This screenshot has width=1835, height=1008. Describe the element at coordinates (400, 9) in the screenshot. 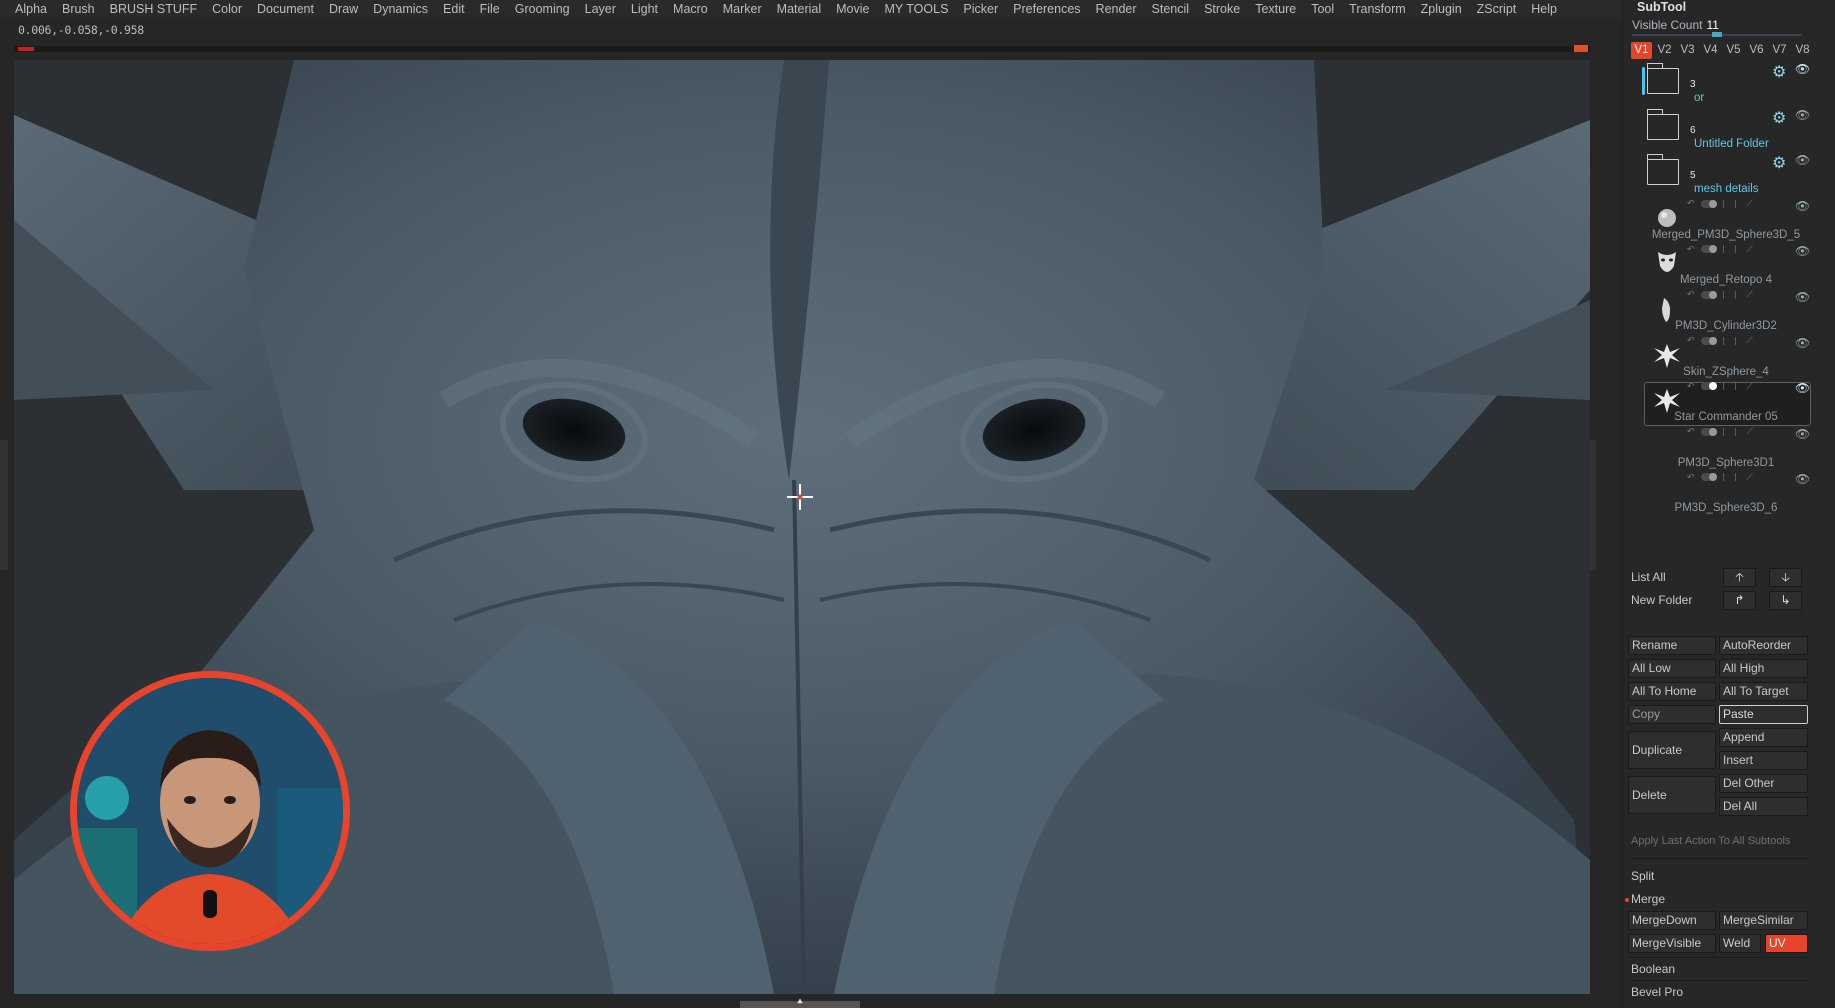

I see `menu-item-dynamics: Dynamics` at that location.